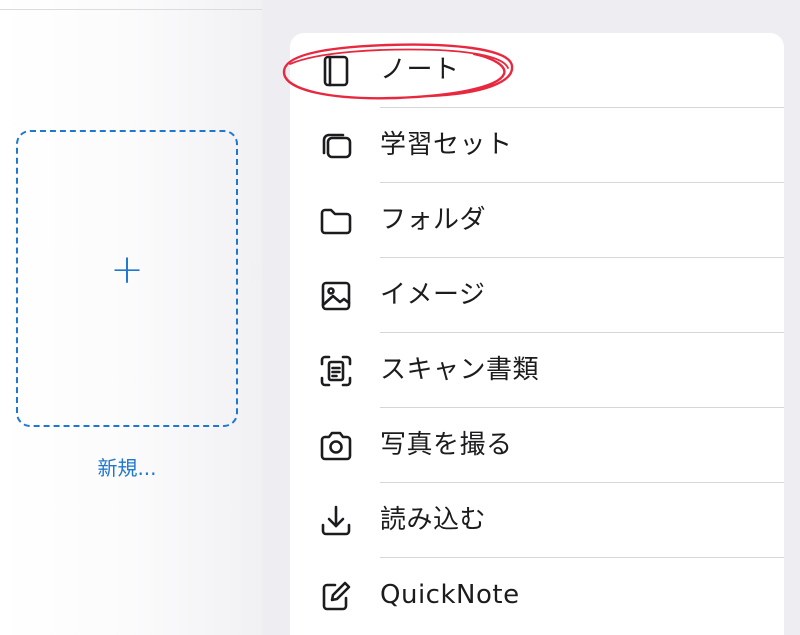  What do you see at coordinates (537, 220) in the screenshot?
I see `menu-item-folder: フォルダ` at bounding box center [537, 220].